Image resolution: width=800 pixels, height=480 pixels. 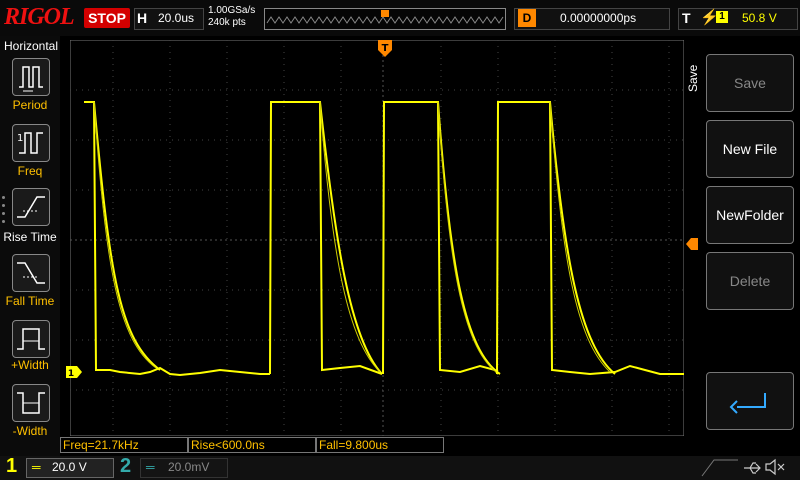 I want to click on trigger-position-text: T, so click(x=385, y=48).